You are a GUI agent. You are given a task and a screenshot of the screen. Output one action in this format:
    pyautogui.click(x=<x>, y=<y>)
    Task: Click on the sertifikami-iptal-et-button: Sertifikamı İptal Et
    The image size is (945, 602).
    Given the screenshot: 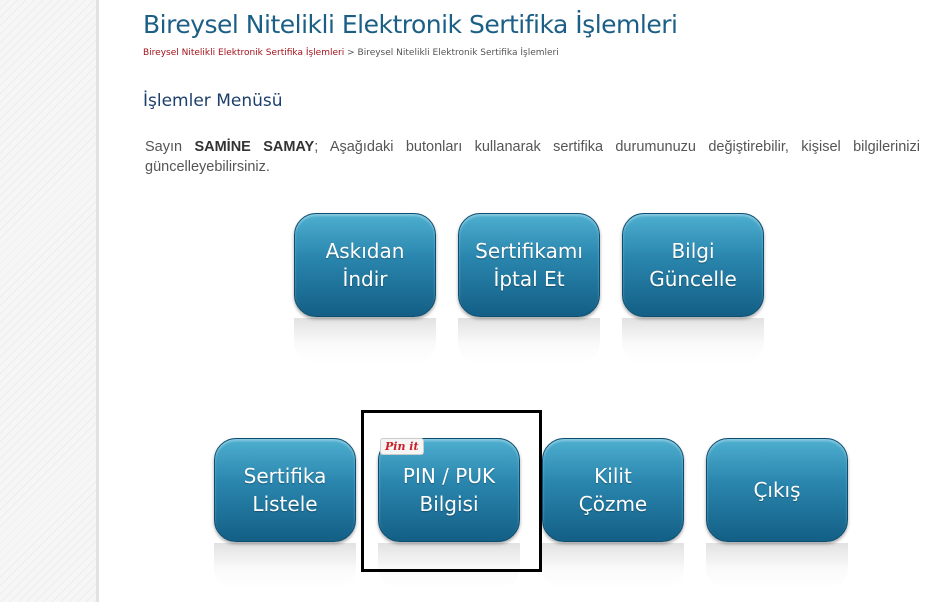 What is the action you would take?
    pyautogui.click(x=529, y=265)
    